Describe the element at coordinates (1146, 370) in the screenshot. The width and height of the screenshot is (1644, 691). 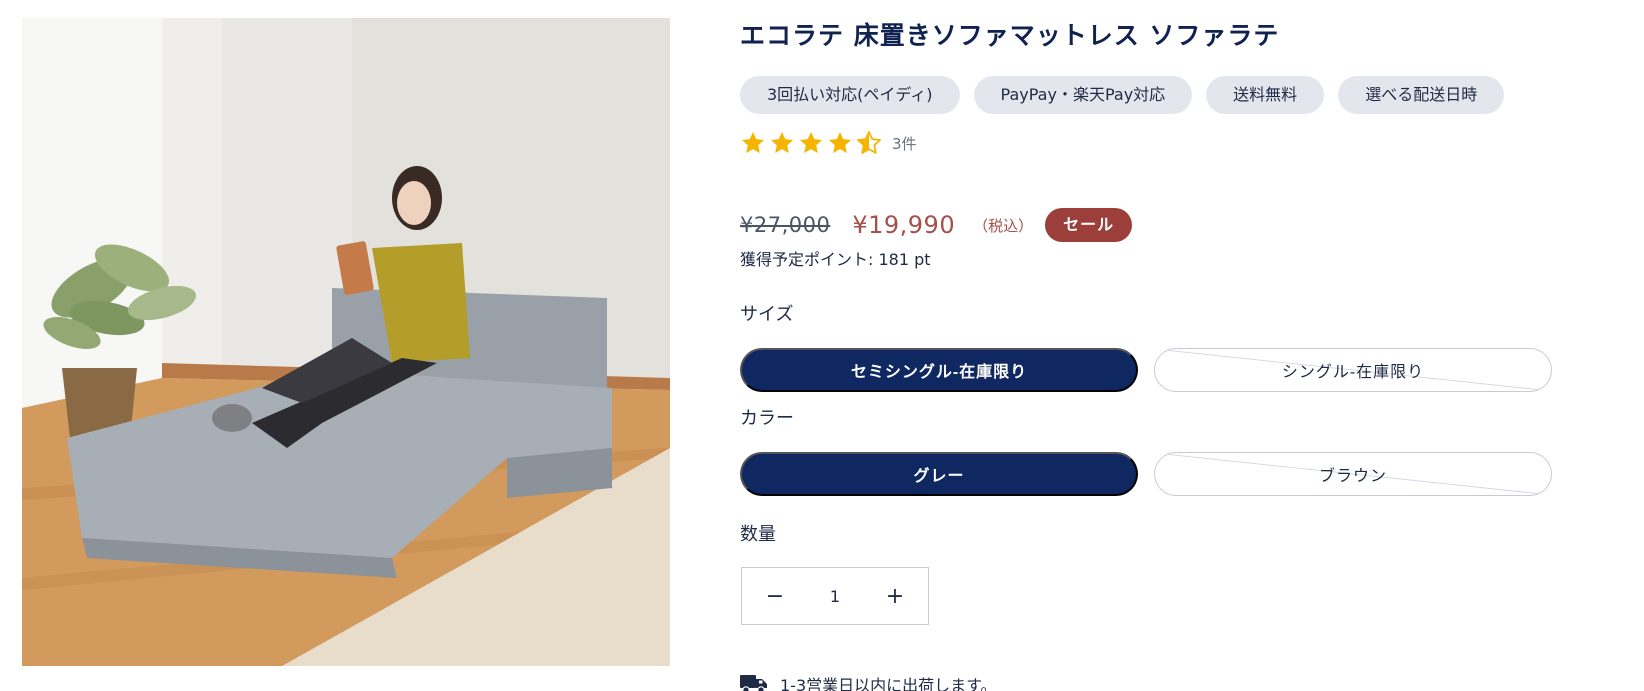
I see `size-options: セミシングル-在庫限り シングル-在庫限り` at that location.